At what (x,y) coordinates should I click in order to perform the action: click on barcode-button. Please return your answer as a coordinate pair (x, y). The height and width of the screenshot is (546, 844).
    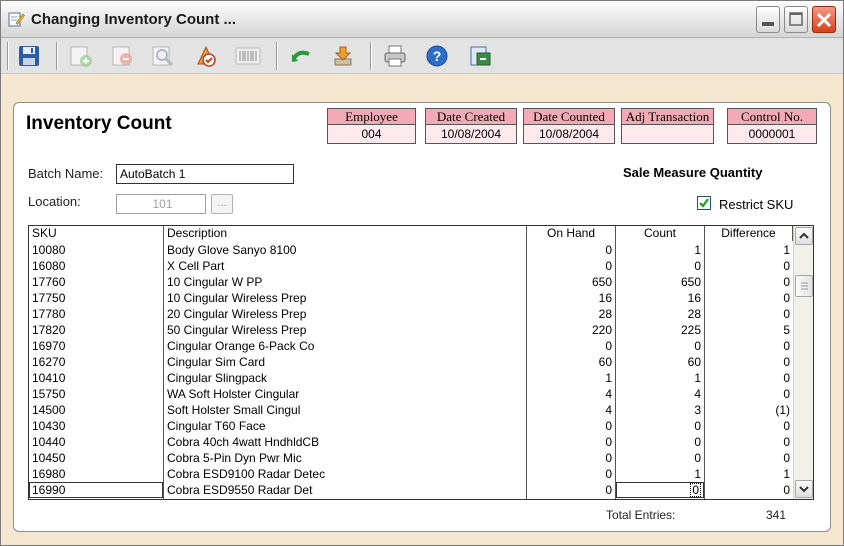
    Looking at the image, I should click on (248, 56).